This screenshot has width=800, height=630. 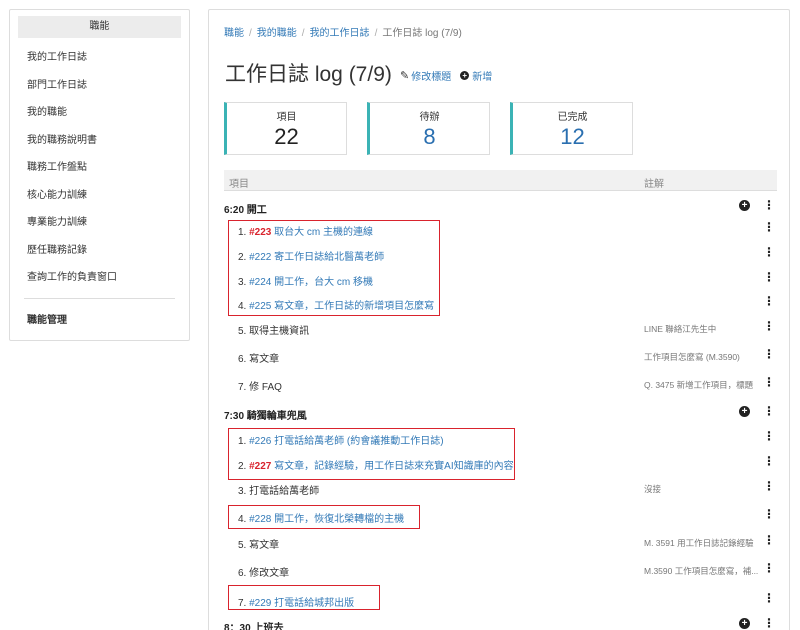 I want to click on stat-value: 22, so click(x=286, y=136).